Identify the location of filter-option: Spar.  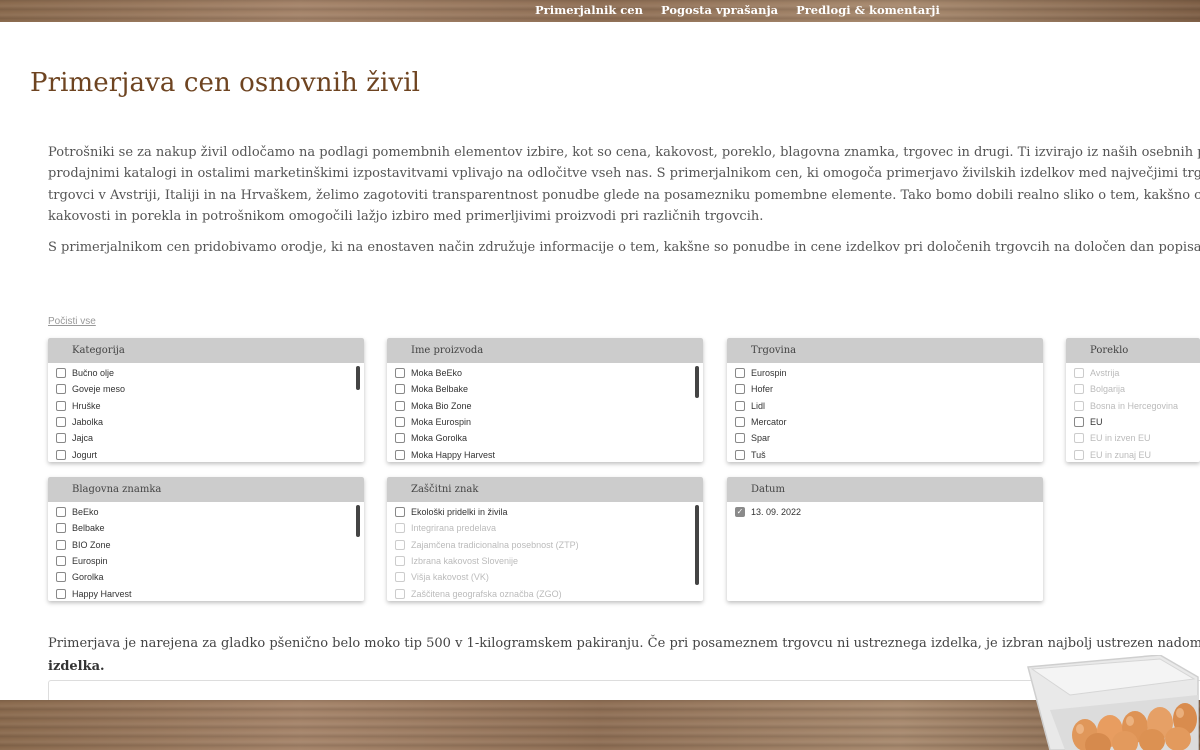
(885, 438).